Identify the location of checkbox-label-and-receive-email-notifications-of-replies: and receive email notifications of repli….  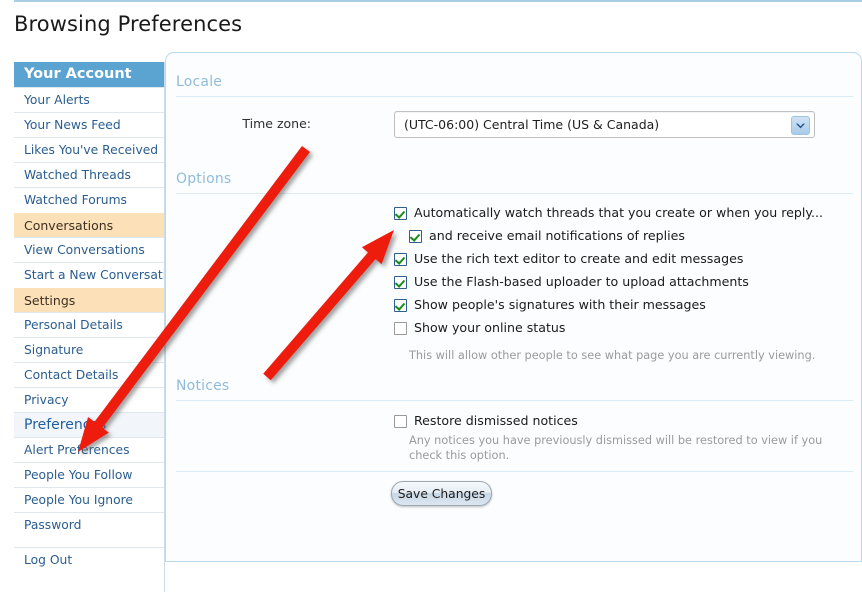
(557, 235).